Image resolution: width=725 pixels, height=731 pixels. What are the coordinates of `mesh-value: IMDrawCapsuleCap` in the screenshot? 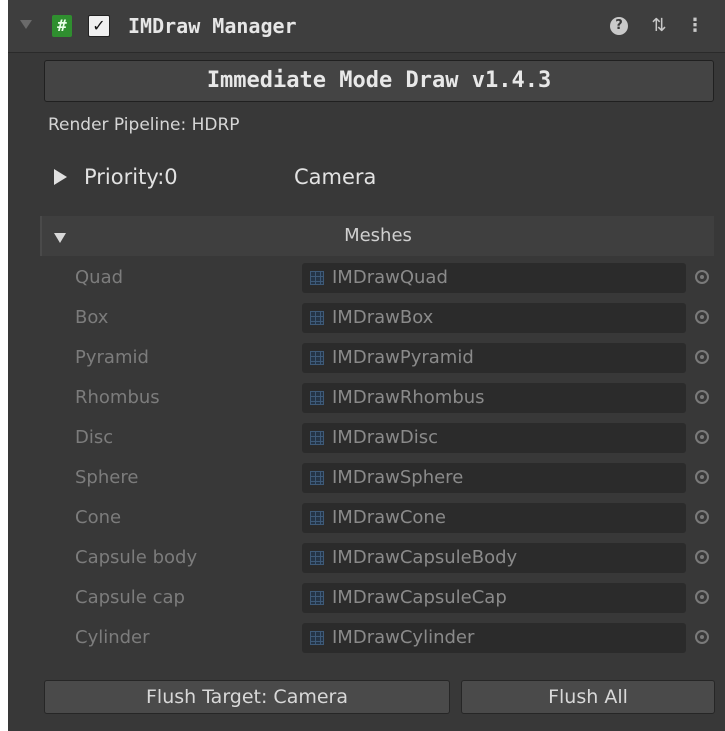 It's located at (419, 597).